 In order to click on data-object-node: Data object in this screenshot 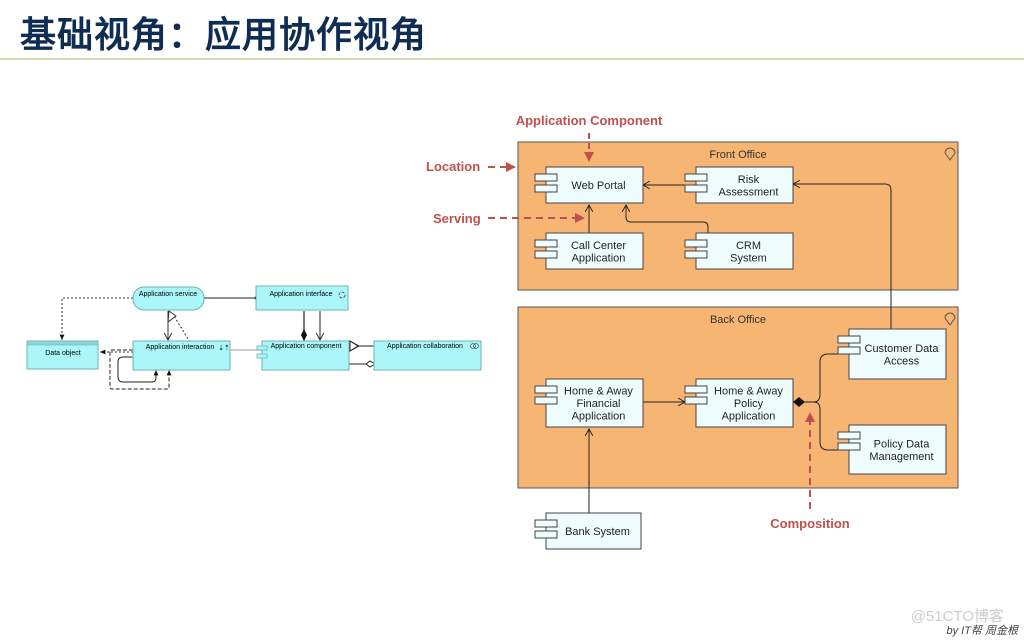, I will do `click(62, 355)`.